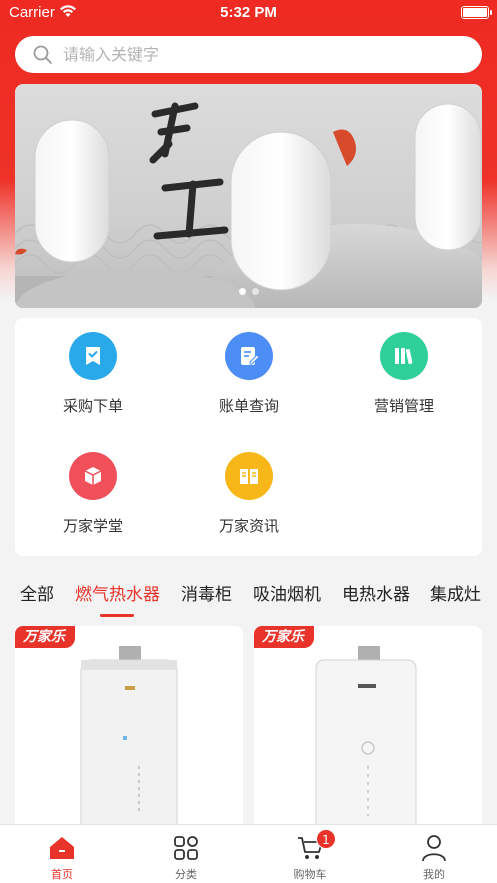 Image resolution: width=497 pixels, height=883 pixels. I want to click on menu-item-label: 万家学堂, so click(92, 526).